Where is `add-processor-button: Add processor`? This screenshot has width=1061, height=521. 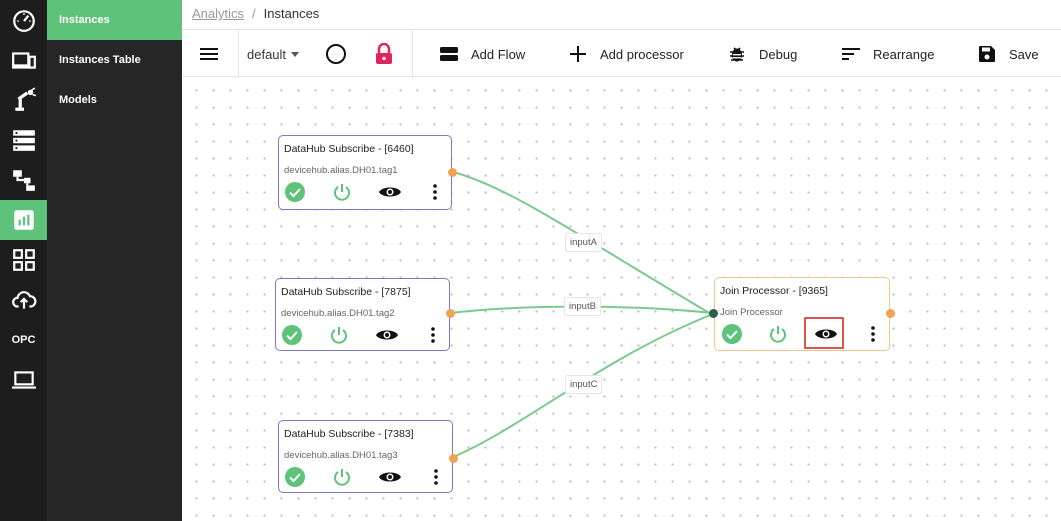 add-processor-button: Add processor is located at coordinates (626, 54).